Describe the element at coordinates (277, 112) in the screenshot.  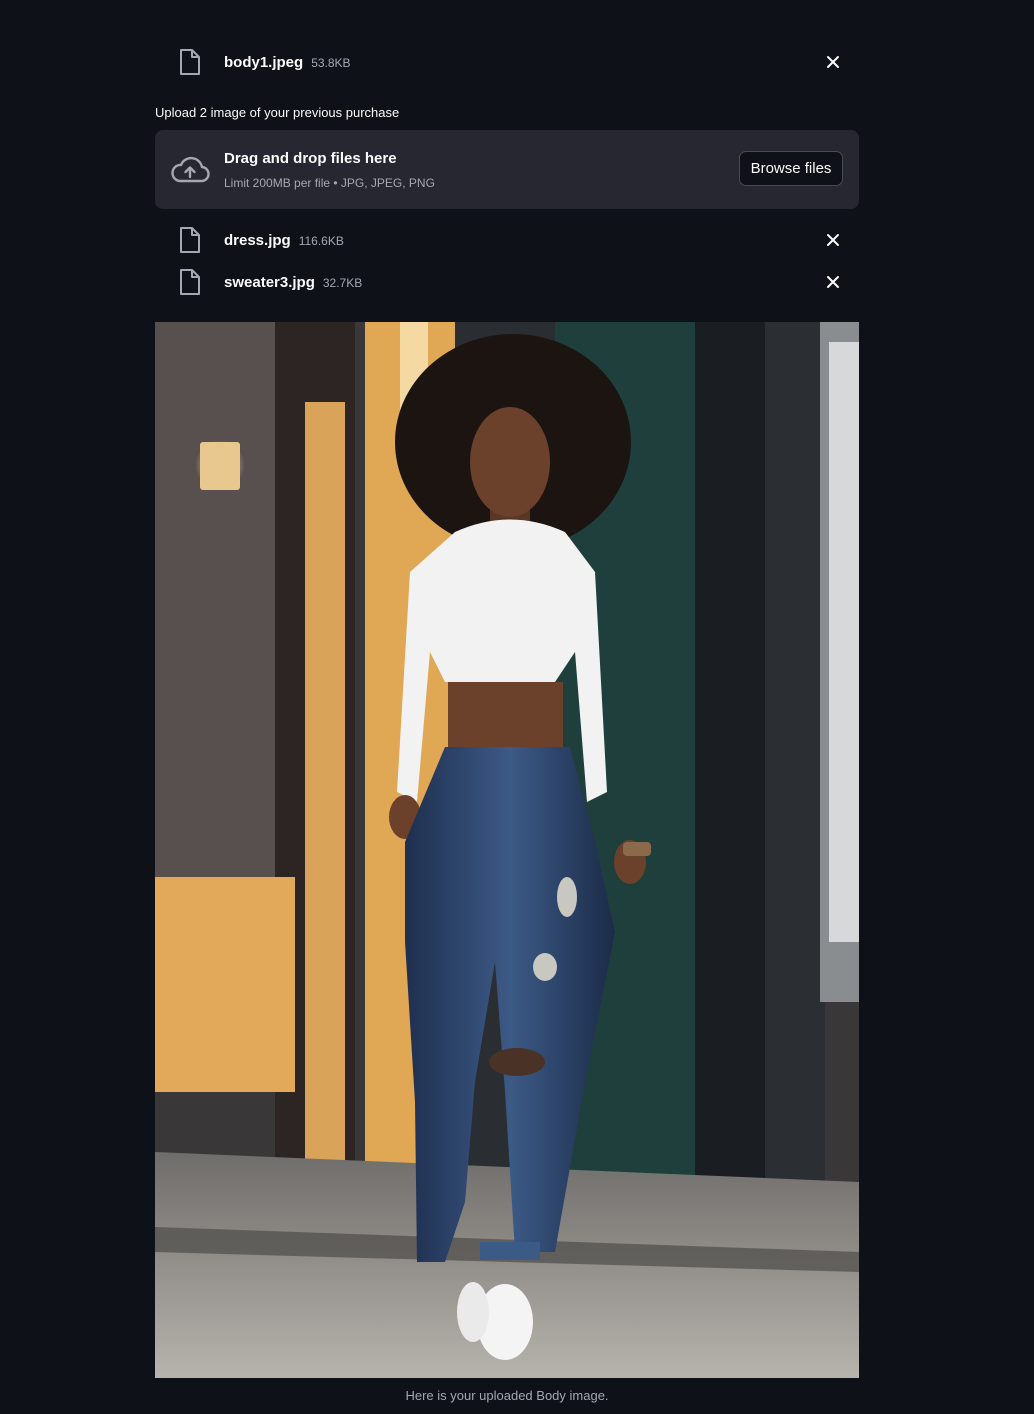
I see `uploader-label: Upload 2 image of your previous purchase` at that location.